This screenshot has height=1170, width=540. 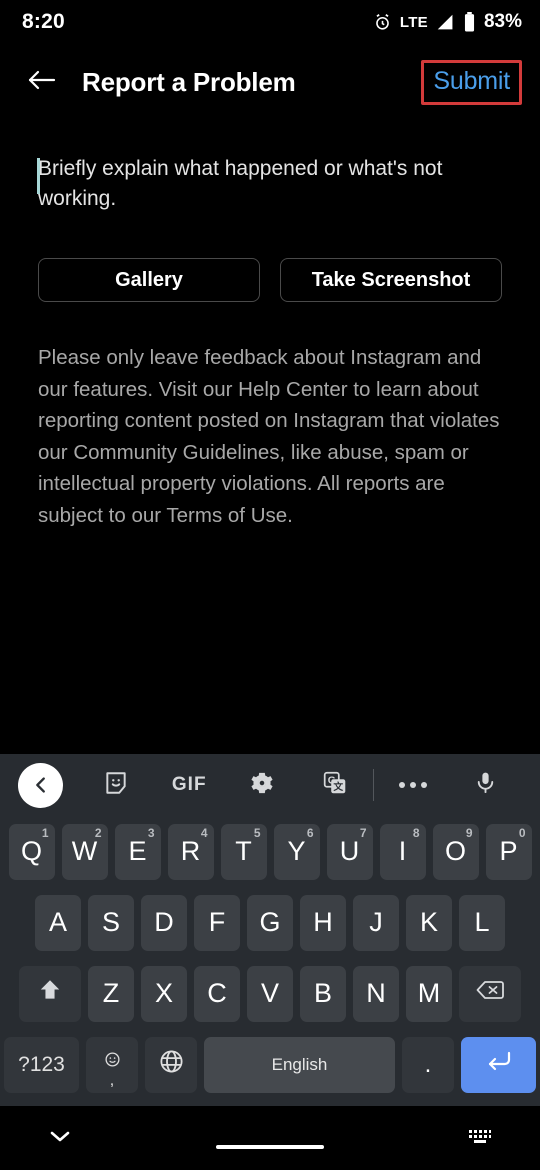 What do you see at coordinates (429, 993) in the screenshot?
I see `key-m: M` at bounding box center [429, 993].